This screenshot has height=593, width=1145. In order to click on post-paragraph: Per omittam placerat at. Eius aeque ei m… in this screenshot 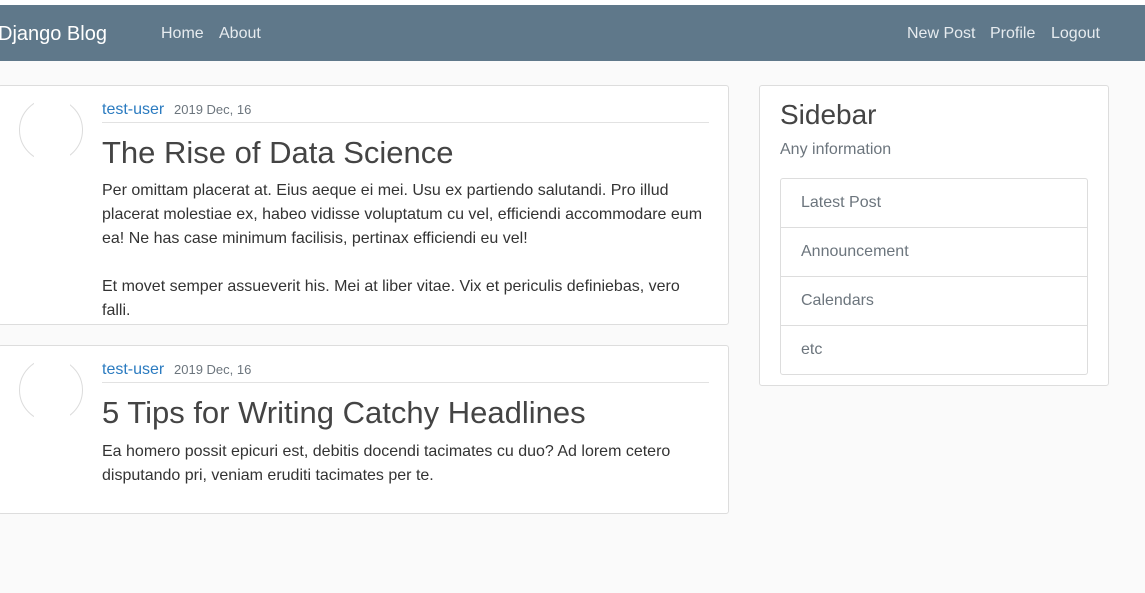, I will do `click(402, 214)`.